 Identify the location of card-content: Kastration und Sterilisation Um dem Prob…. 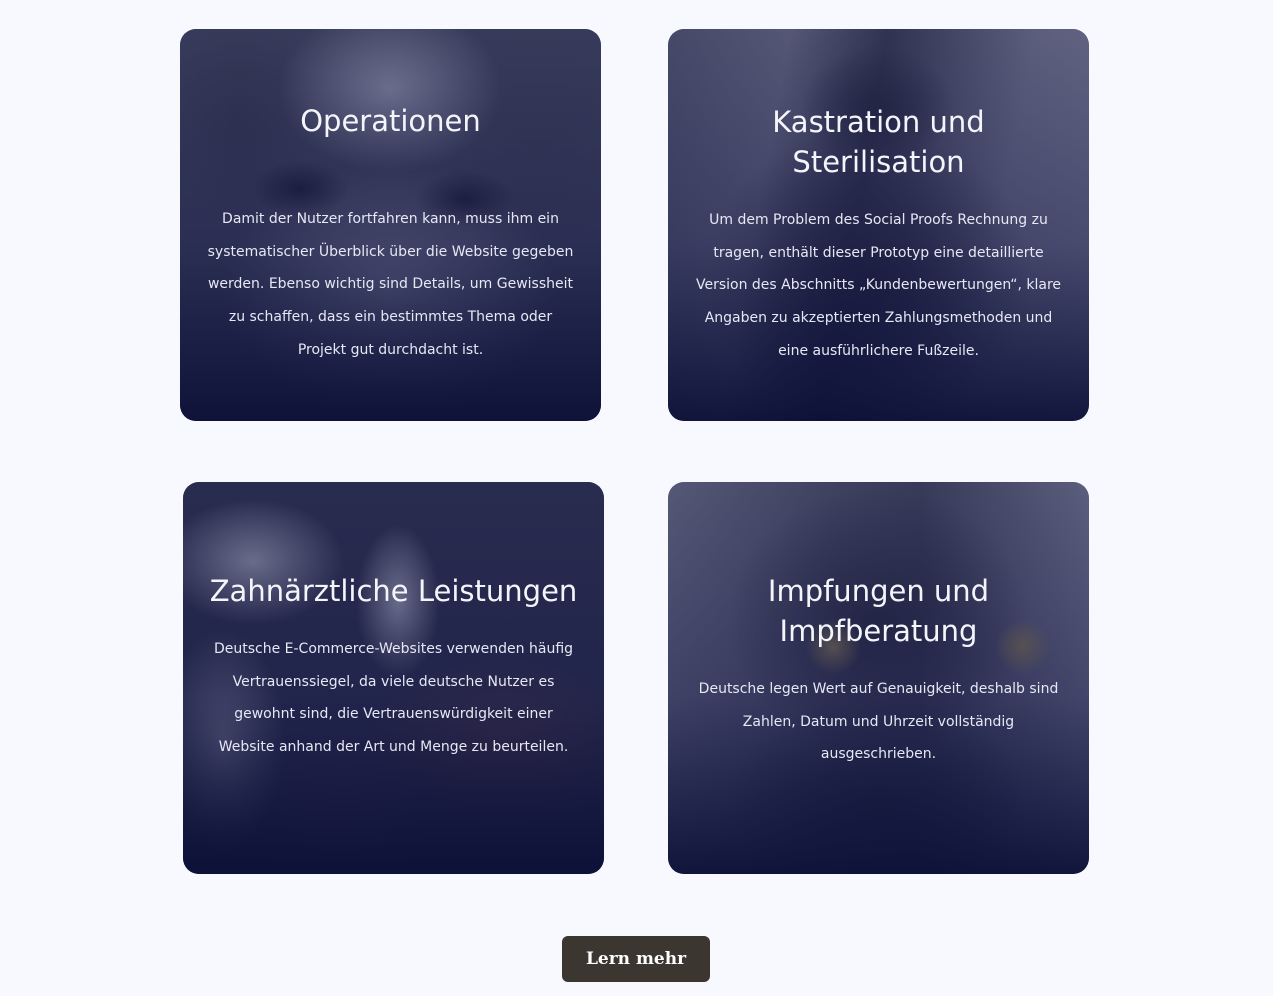
(878, 235).